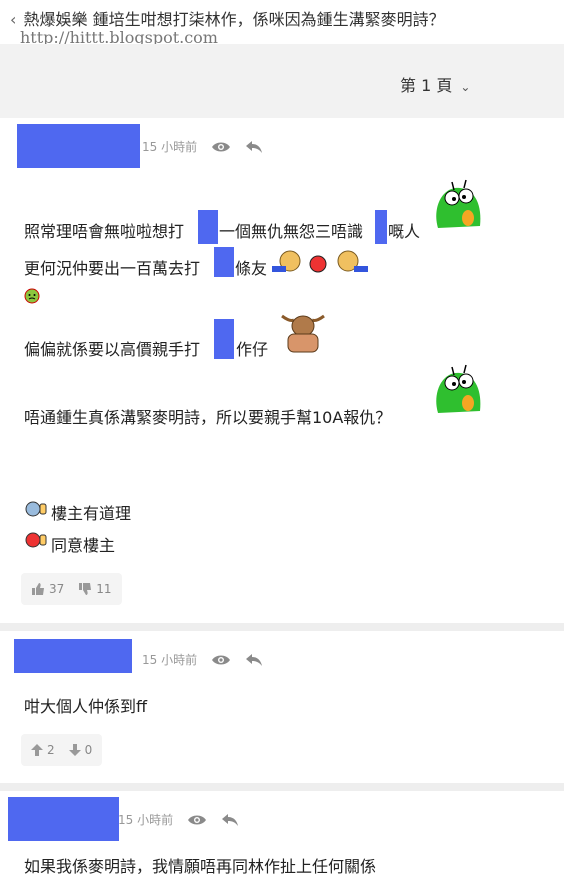 The height and width of the screenshot is (883, 564). Describe the element at coordinates (88, 750) in the screenshot. I see `downvote-count: 0` at that location.